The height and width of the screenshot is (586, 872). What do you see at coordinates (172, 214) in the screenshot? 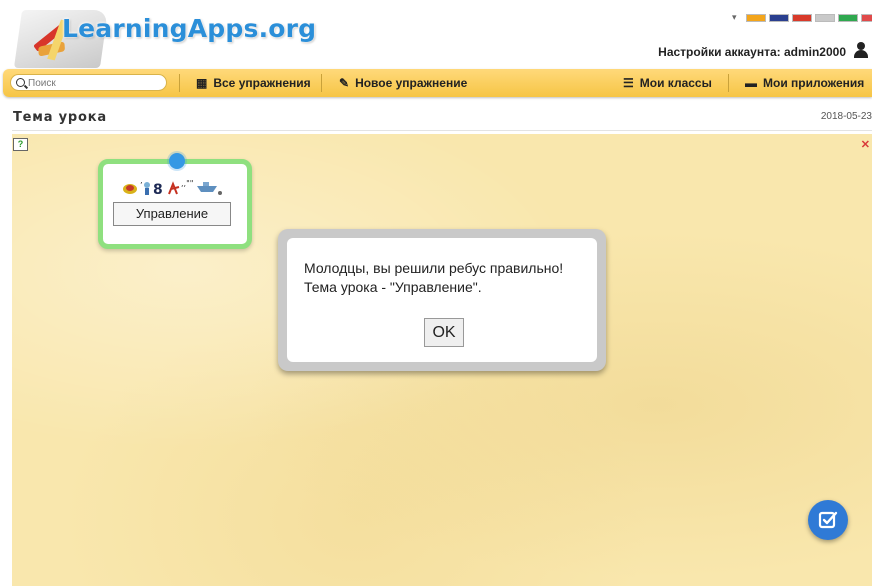
I see `rebus-answer: Управление` at bounding box center [172, 214].